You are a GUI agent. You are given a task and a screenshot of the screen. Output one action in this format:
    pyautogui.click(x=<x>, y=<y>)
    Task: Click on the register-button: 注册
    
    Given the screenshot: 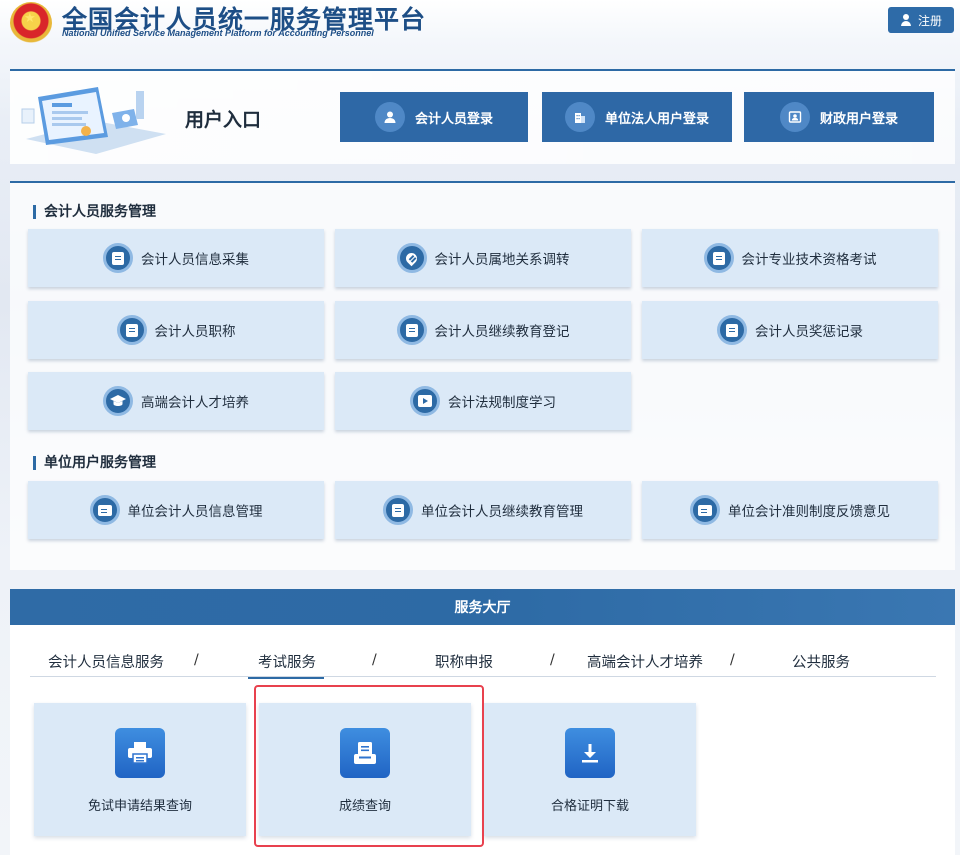 What is the action you would take?
    pyautogui.click(x=921, y=20)
    